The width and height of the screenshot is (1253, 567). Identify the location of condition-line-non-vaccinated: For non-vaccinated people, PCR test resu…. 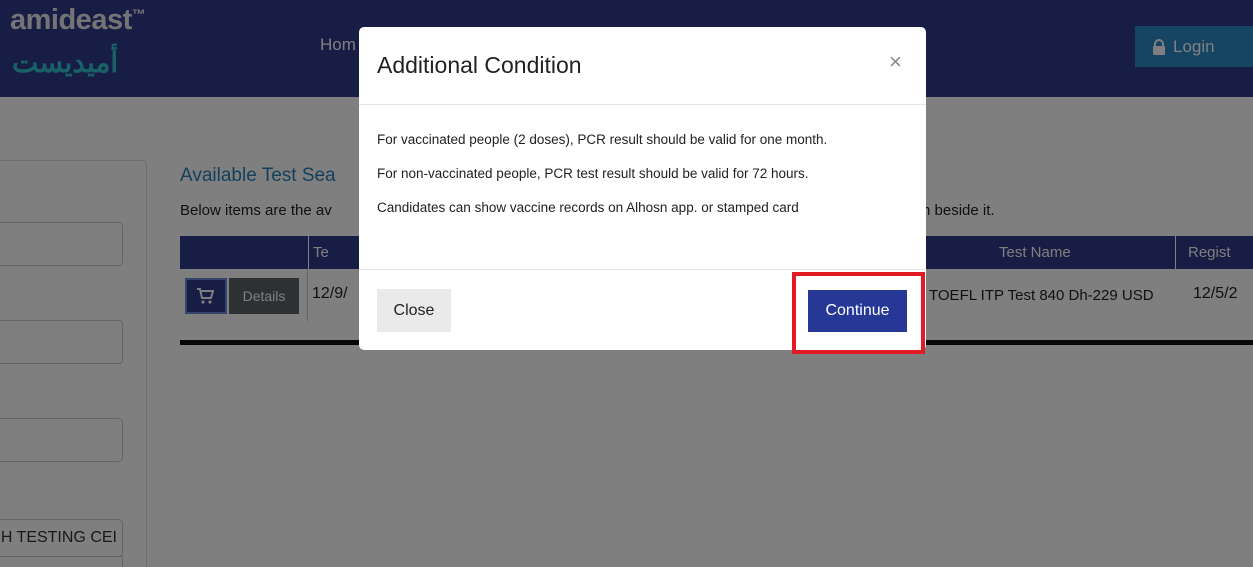
(593, 173).